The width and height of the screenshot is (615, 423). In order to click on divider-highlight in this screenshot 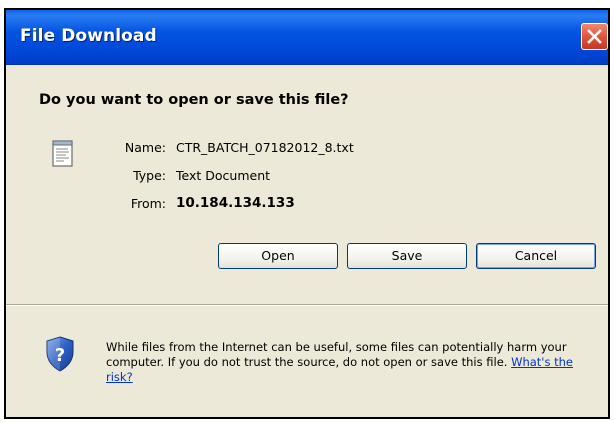, I will do `click(307, 305)`.